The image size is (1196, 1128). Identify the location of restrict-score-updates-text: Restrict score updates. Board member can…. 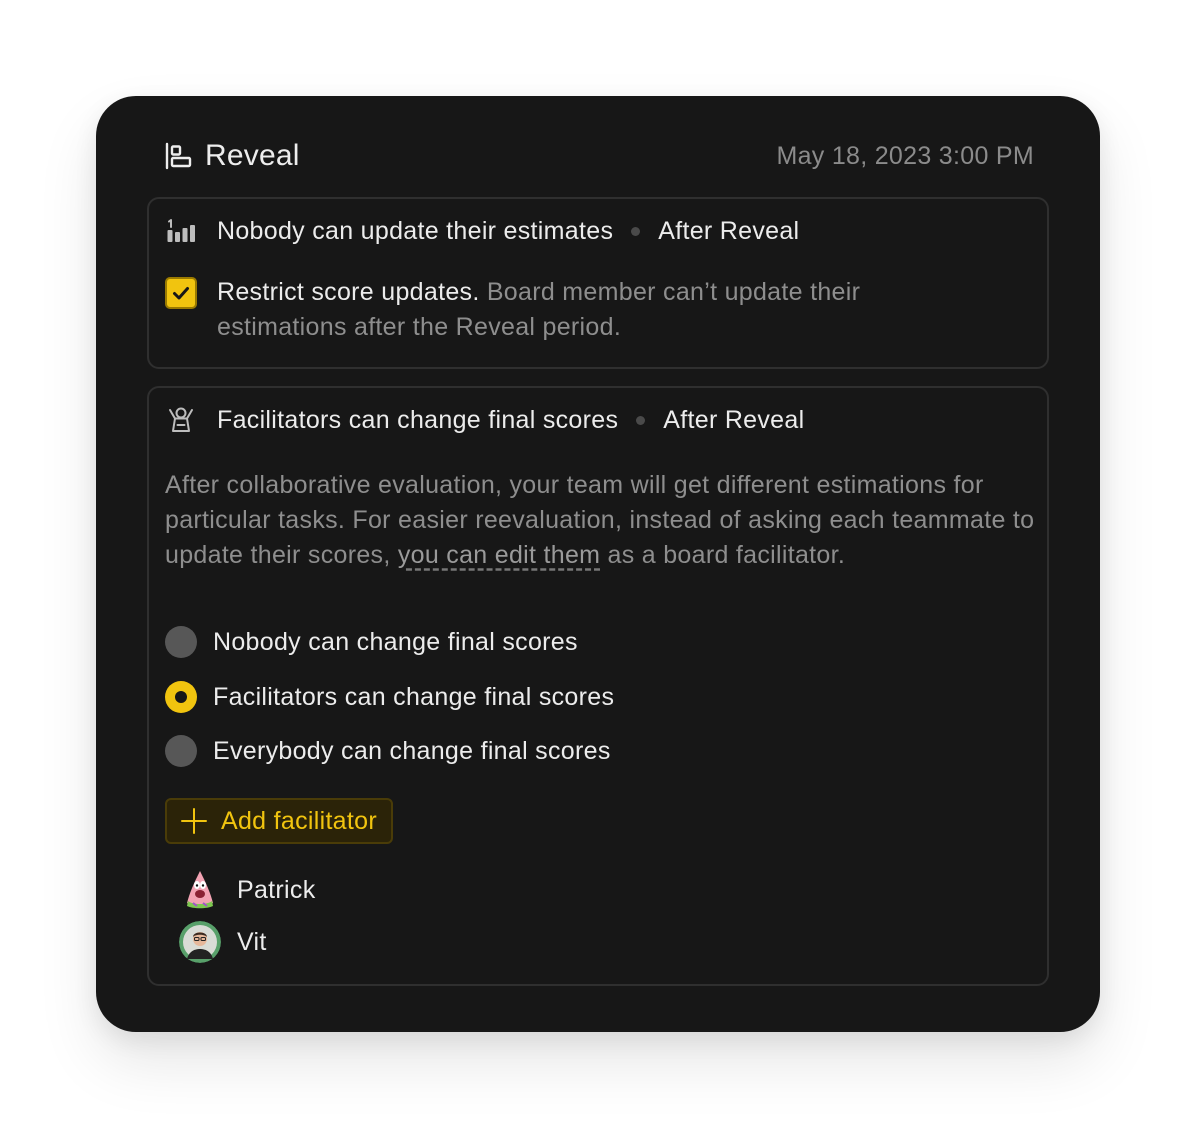
(602, 310).